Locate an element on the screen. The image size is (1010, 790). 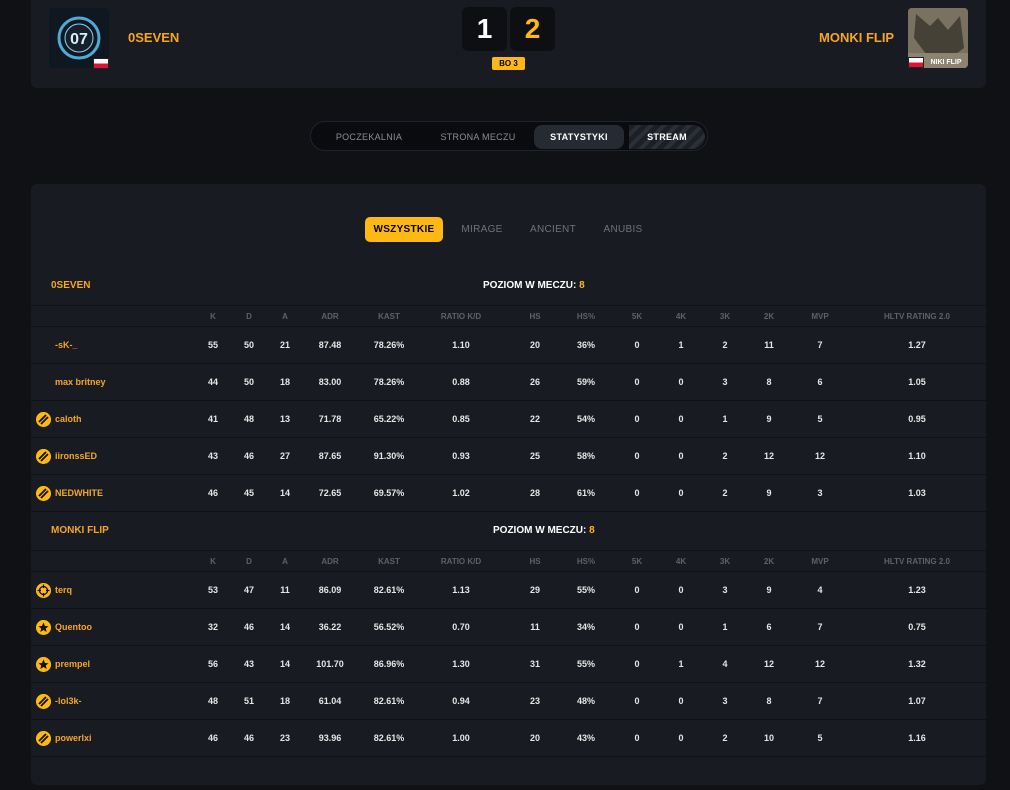
team-a-logo-text: 07 is located at coordinates (79, 39).